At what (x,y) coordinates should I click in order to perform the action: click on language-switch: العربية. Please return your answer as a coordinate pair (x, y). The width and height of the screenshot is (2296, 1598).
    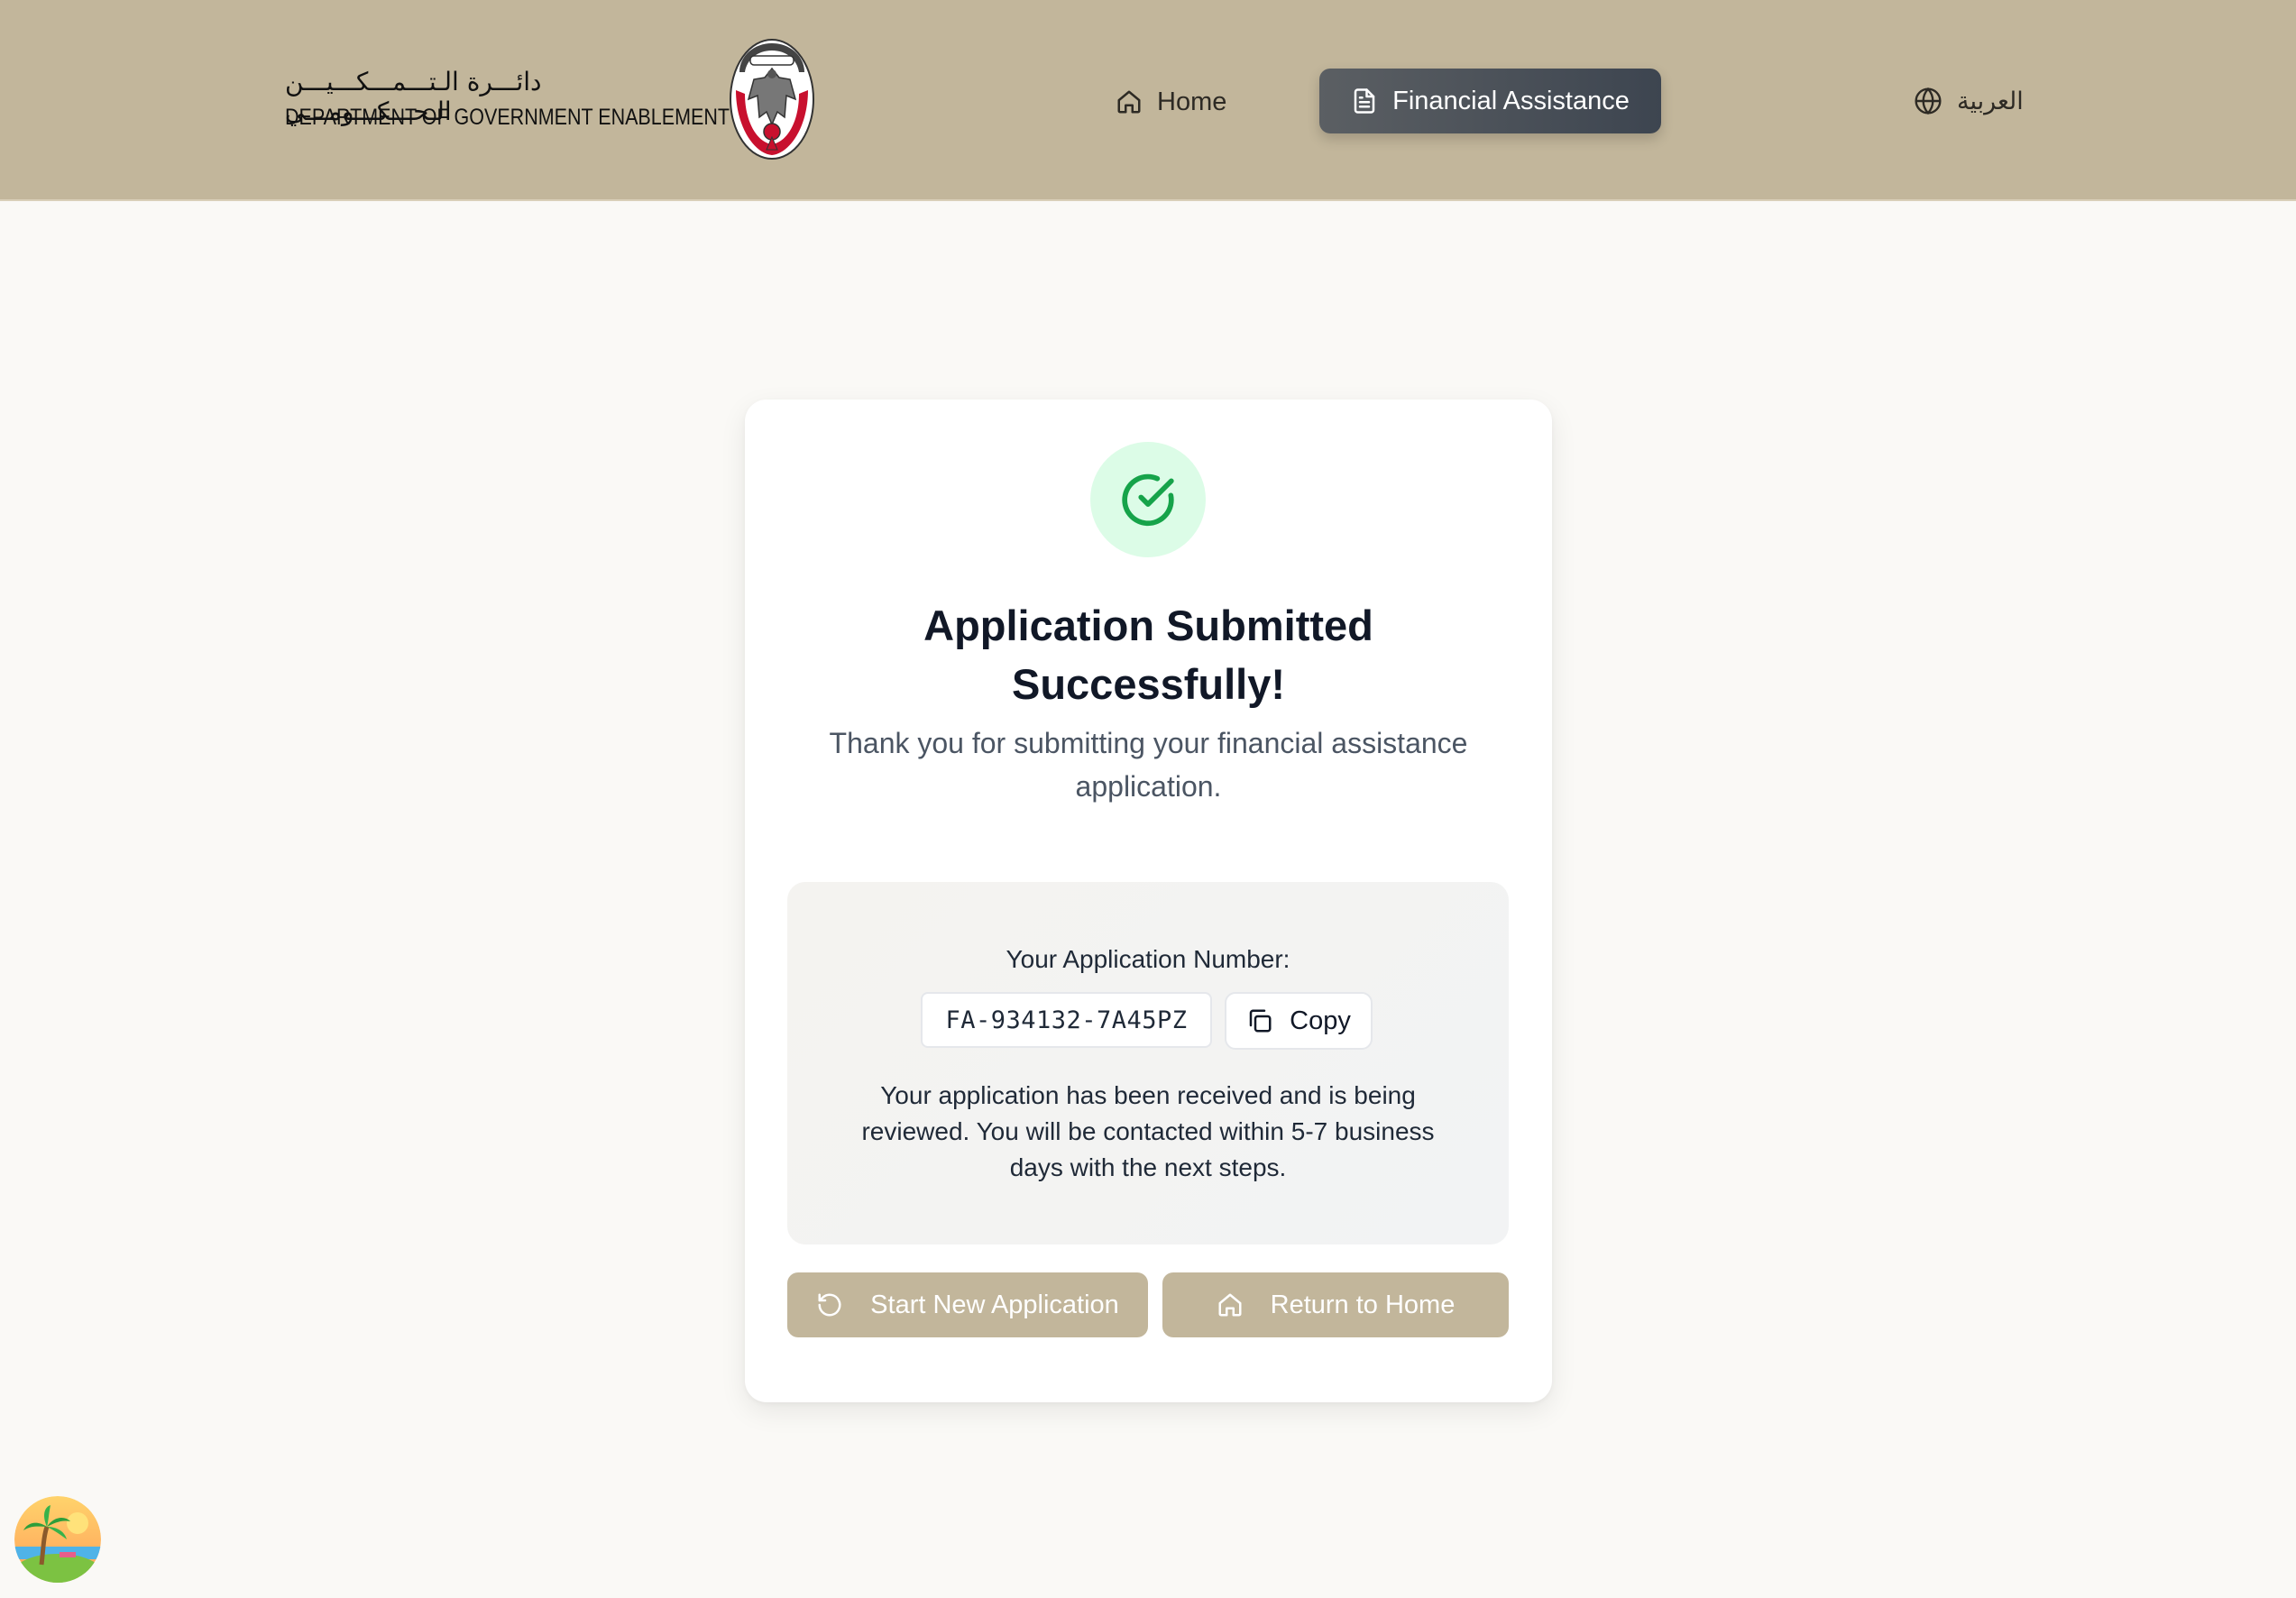
    Looking at the image, I should click on (1977, 101).